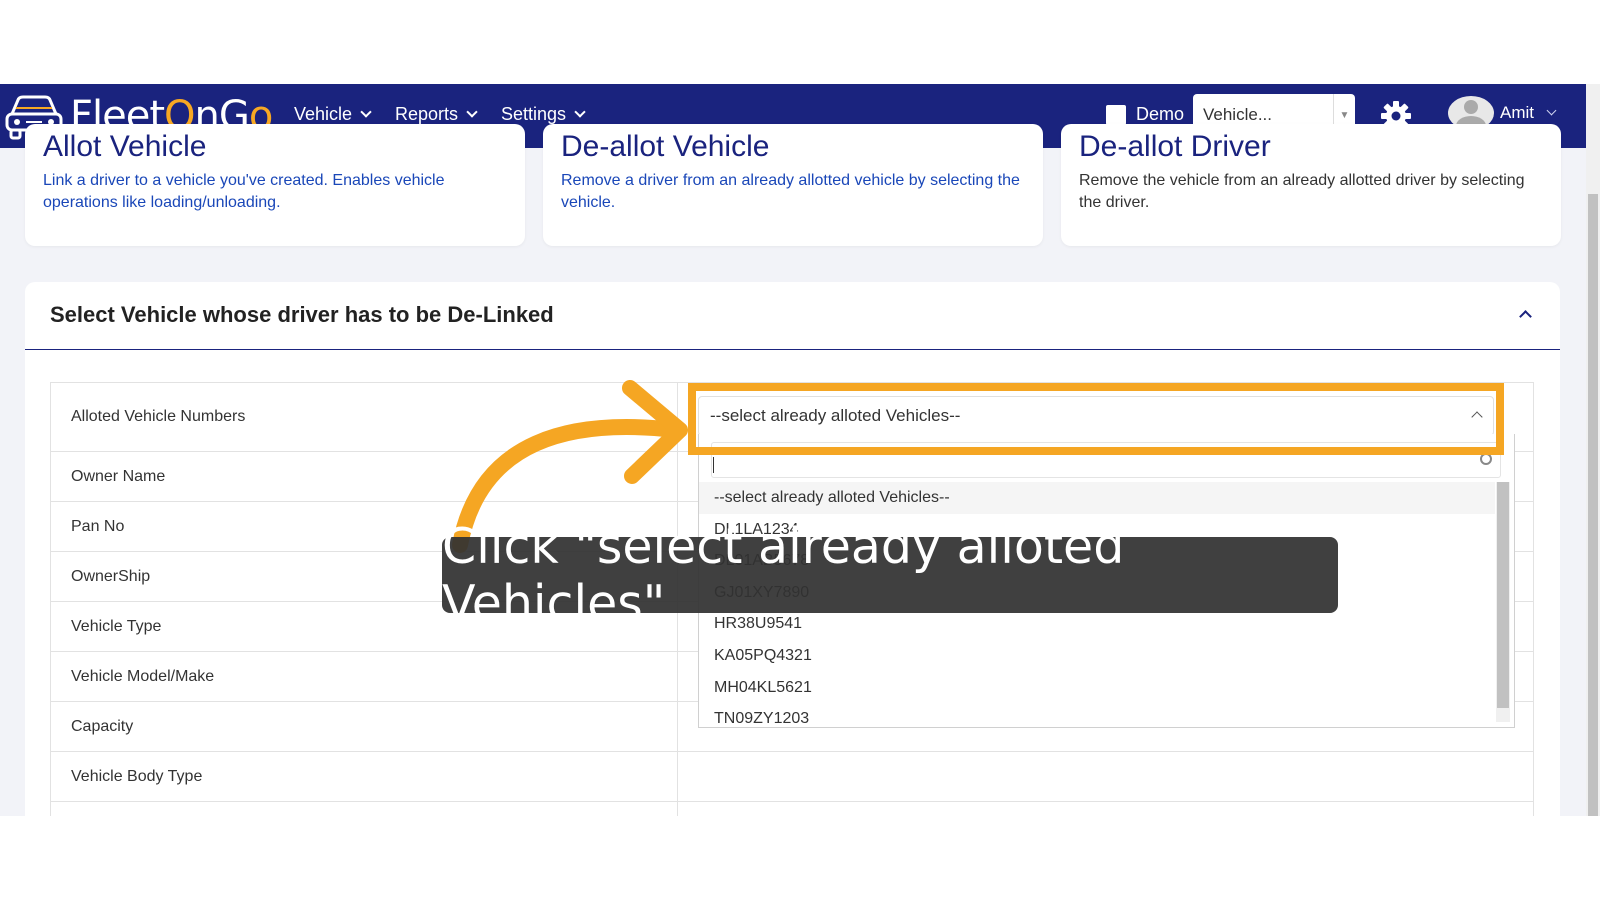 This screenshot has height=900, width=1600. Describe the element at coordinates (364, 726) in the screenshot. I see `row-label: Capacity` at that location.